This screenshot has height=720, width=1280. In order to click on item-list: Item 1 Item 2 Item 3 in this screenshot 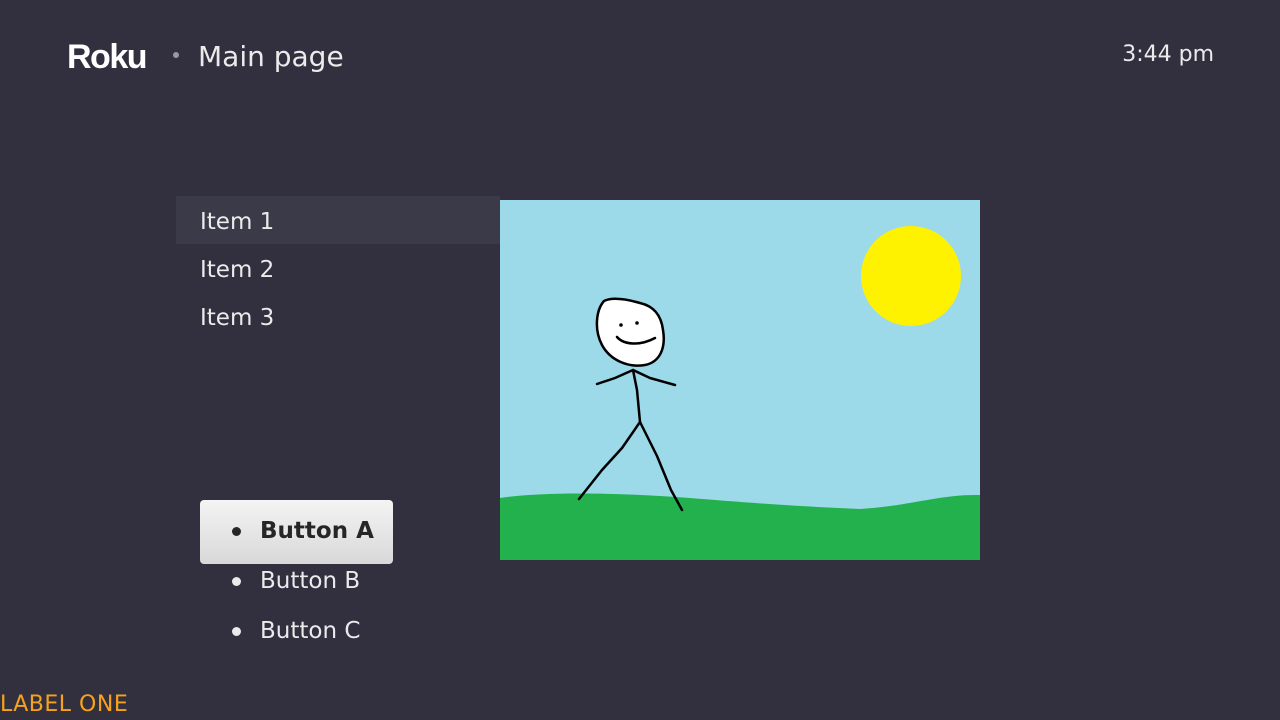, I will do `click(338, 268)`.